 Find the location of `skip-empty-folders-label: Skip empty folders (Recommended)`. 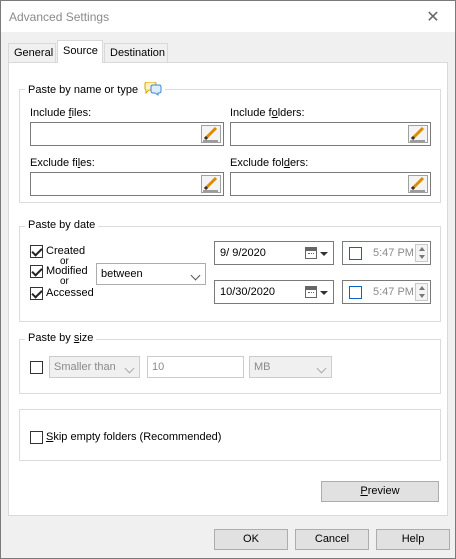

skip-empty-folders-label: Skip empty folders (Recommended) is located at coordinates (133, 437).